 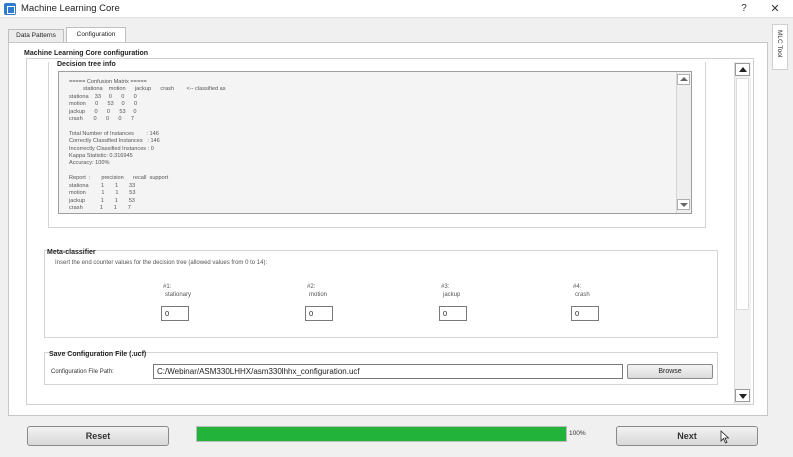 I want to click on scroll-down-arrow-icon, so click(x=742, y=395).